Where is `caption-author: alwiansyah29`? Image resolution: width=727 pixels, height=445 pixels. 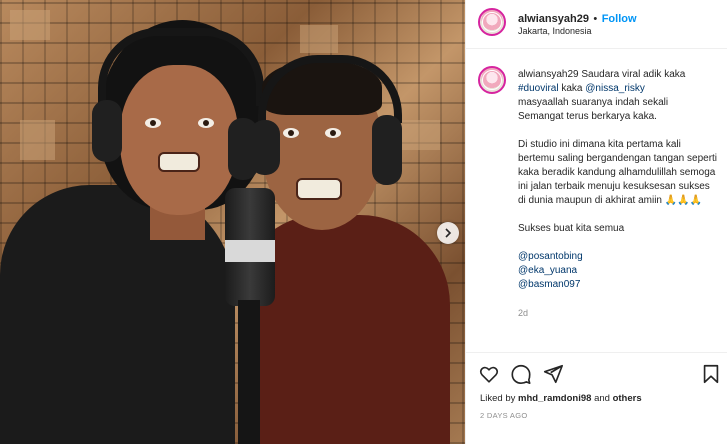
caption-author: alwiansyah29 is located at coordinates (548, 74).